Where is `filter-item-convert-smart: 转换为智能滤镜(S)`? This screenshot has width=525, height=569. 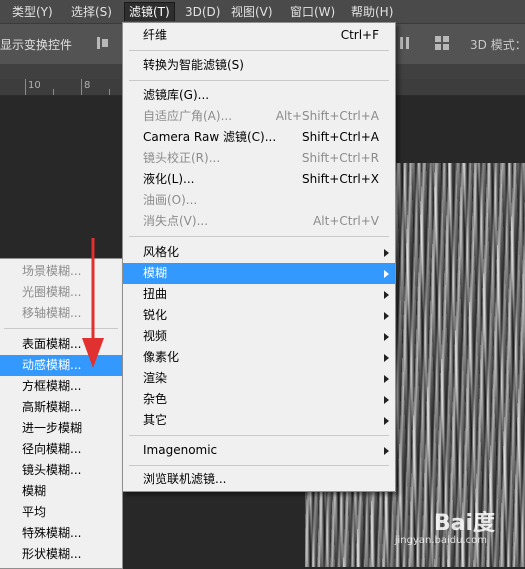
filter-item-convert-smart: 转换为智能滤镜(S) is located at coordinates (259, 65).